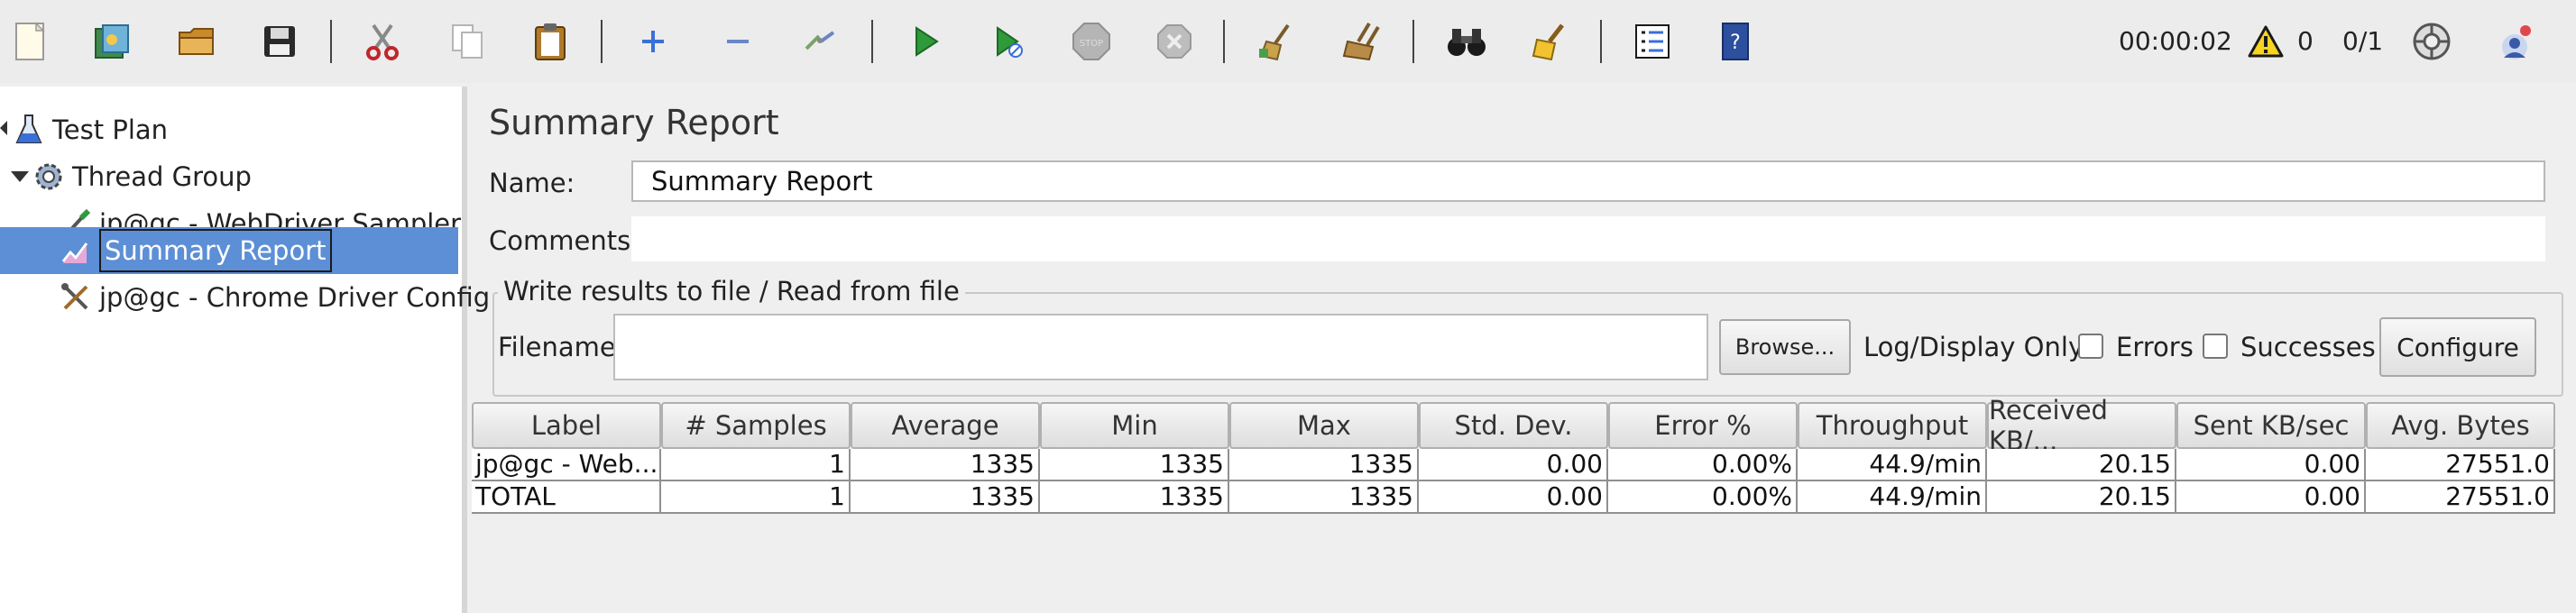  I want to click on log-viewer-button, so click(2517, 41).